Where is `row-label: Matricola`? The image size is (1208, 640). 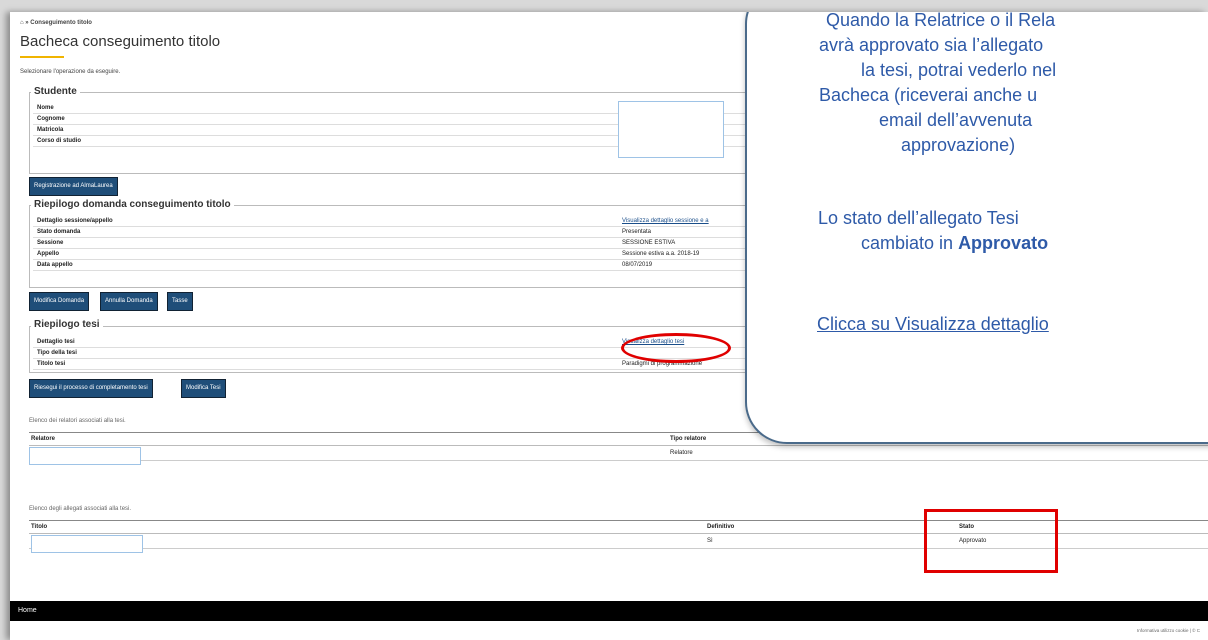 row-label: Matricola is located at coordinates (322, 130).